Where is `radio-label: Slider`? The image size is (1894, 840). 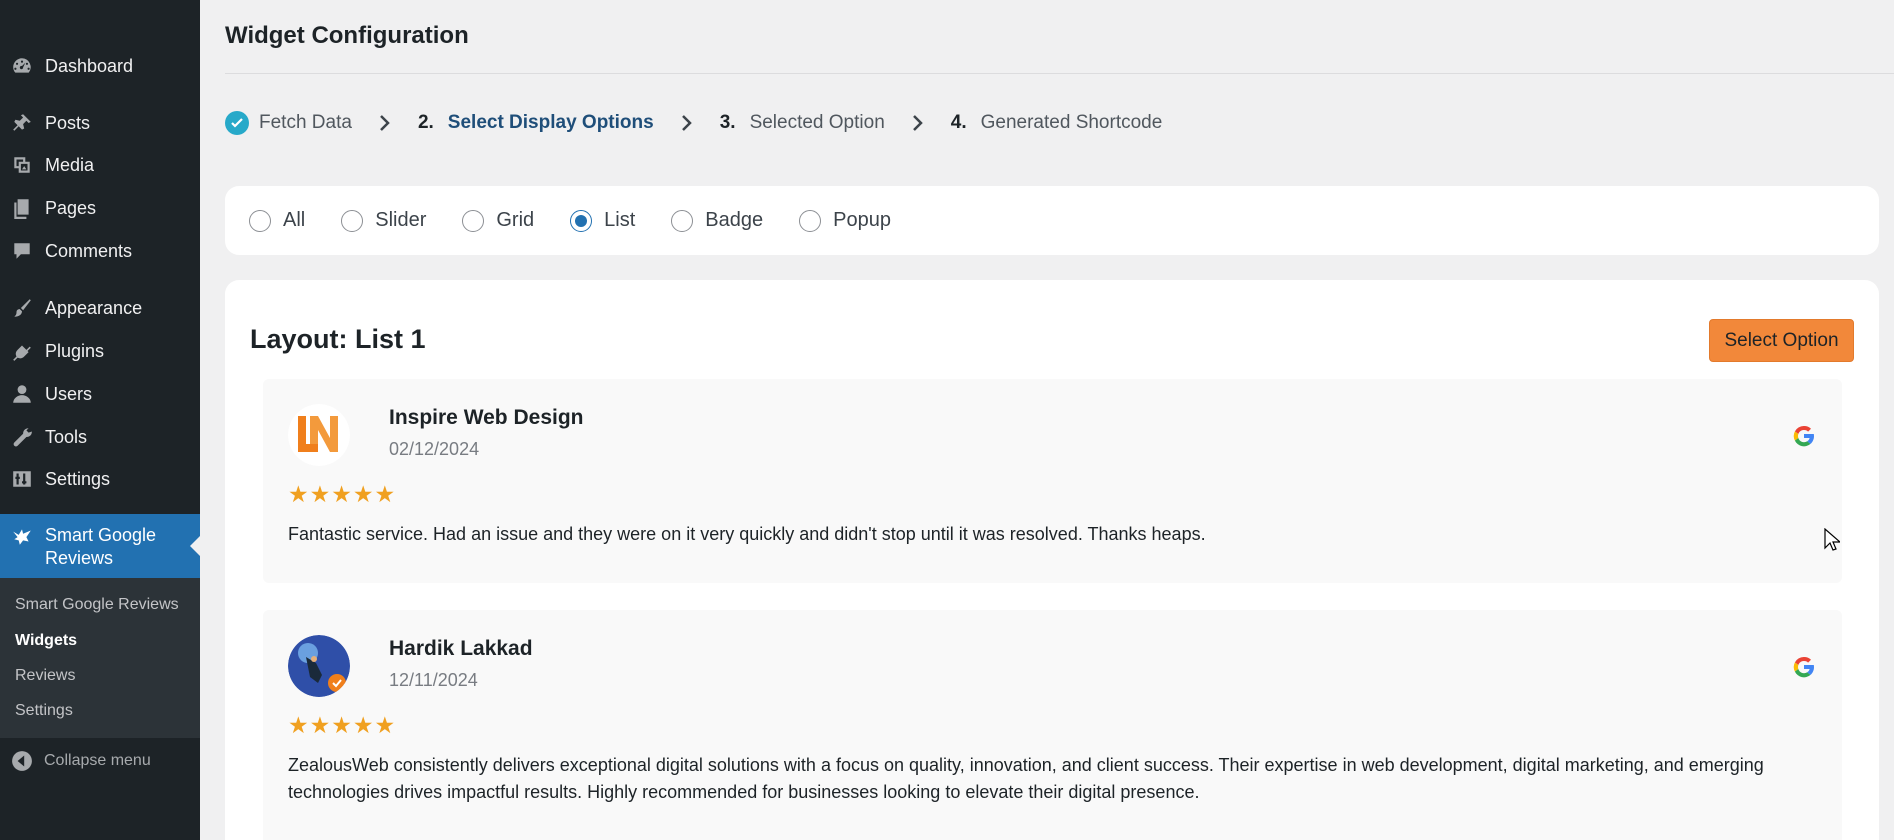 radio-label: Slider is located at coordinates (401, 220).